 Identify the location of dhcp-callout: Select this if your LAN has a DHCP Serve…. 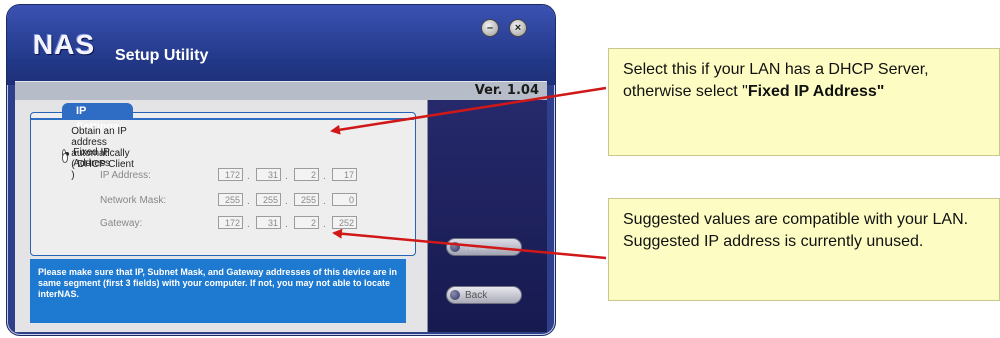
(804, 102).